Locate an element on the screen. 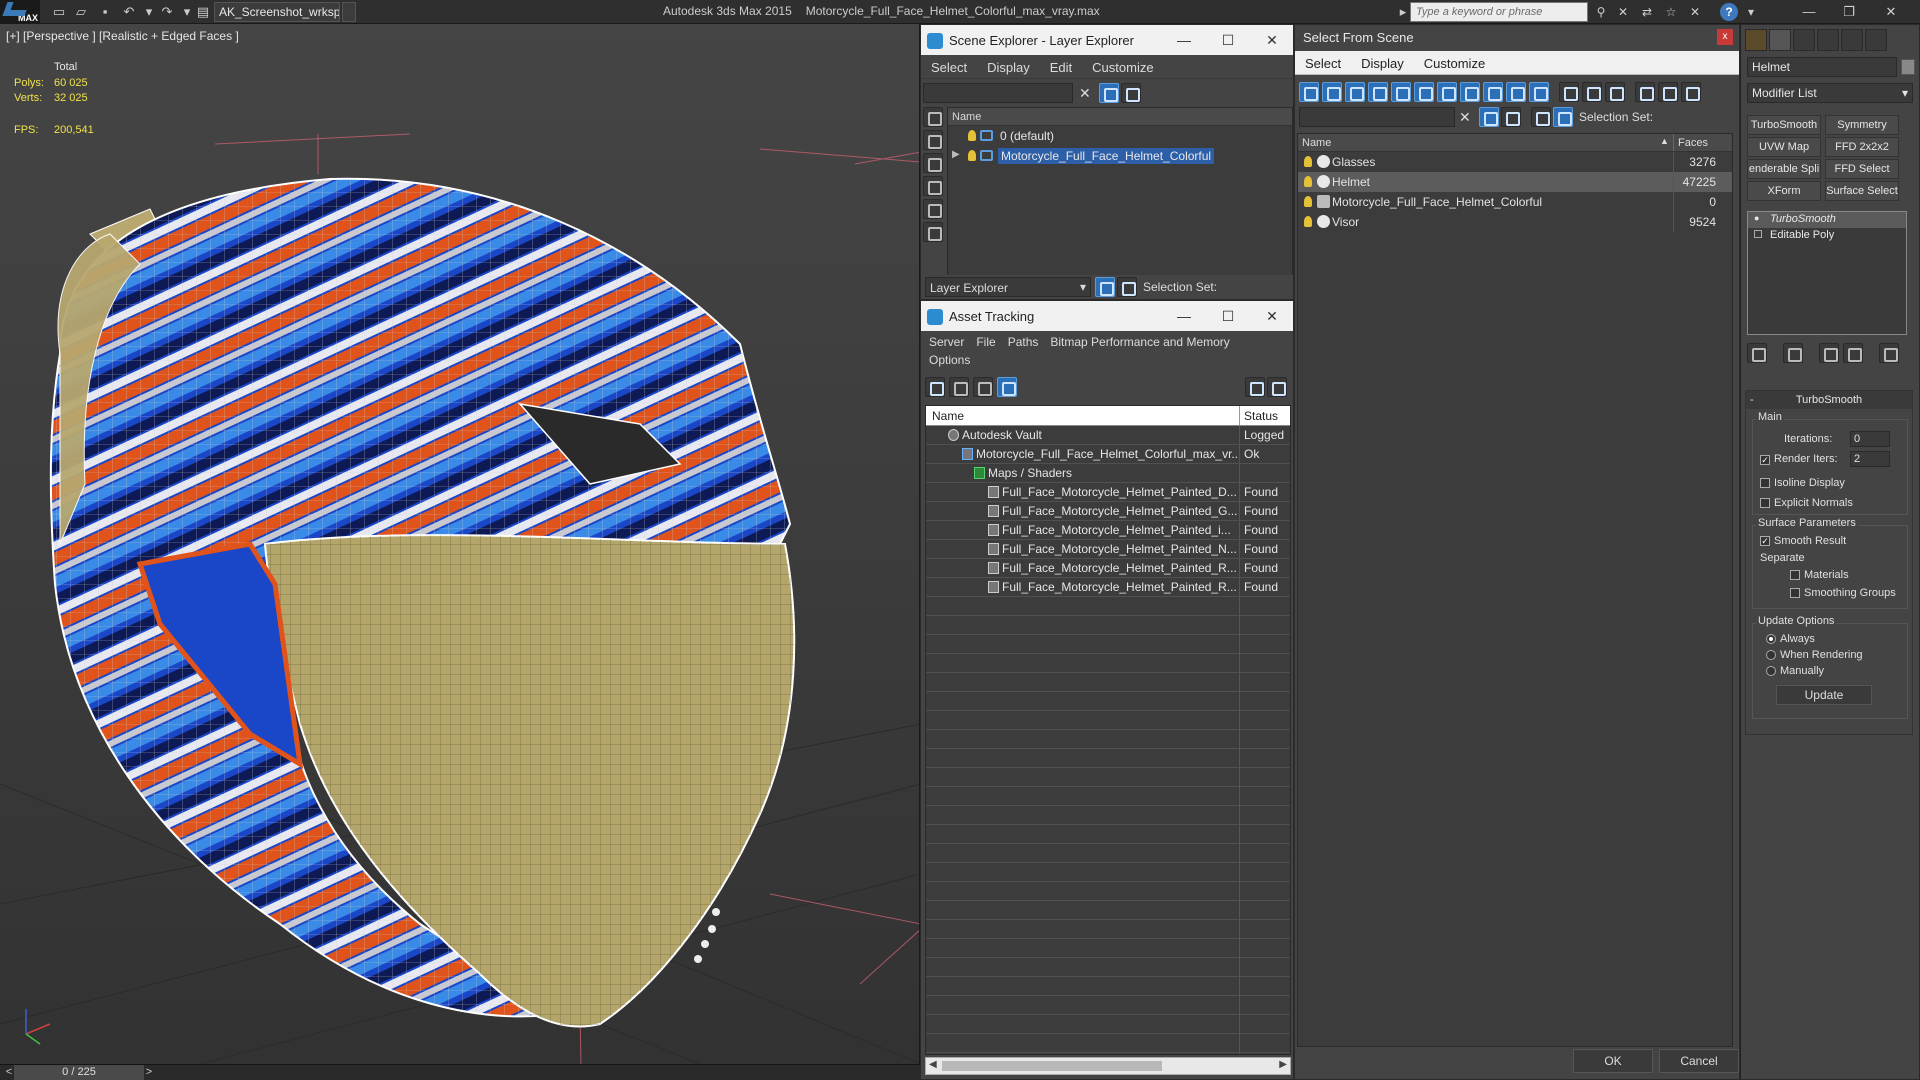  layer-options-icon is located at coordinates (1131, 93).